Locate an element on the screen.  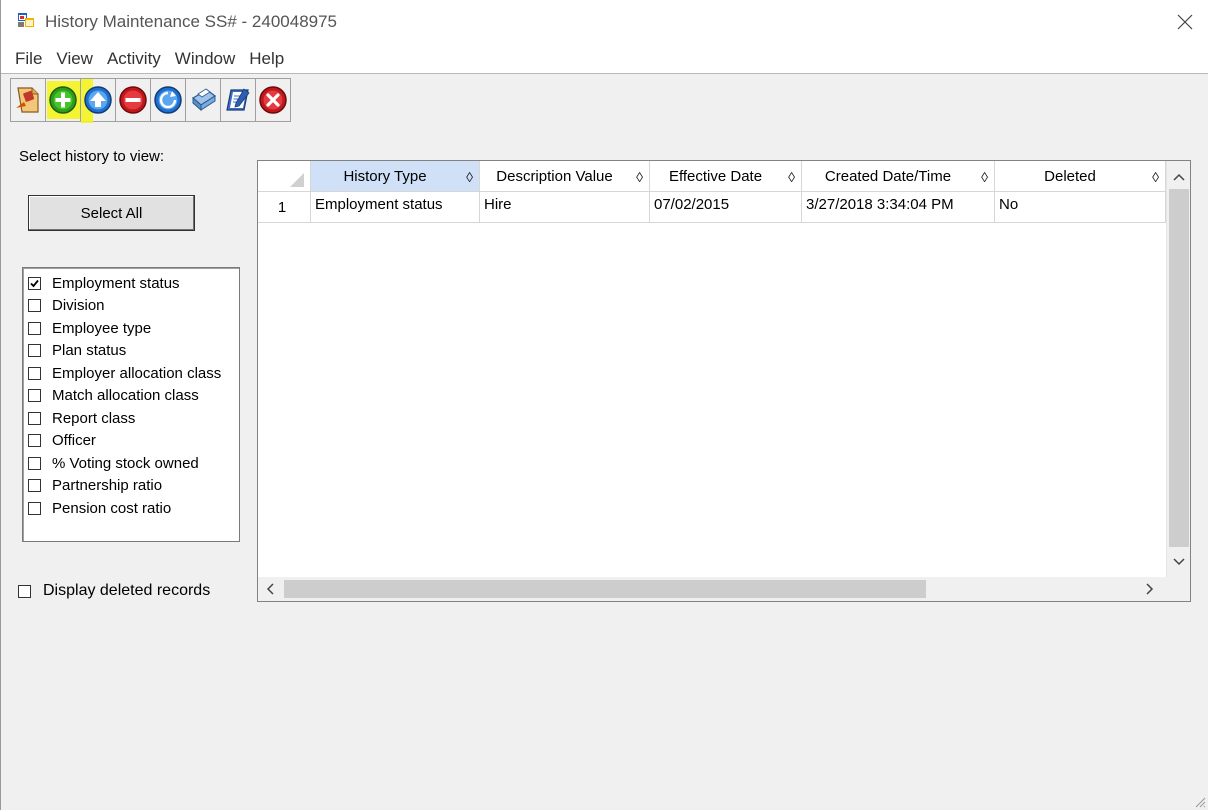
upload-icon is located at coordinates (98, 100).